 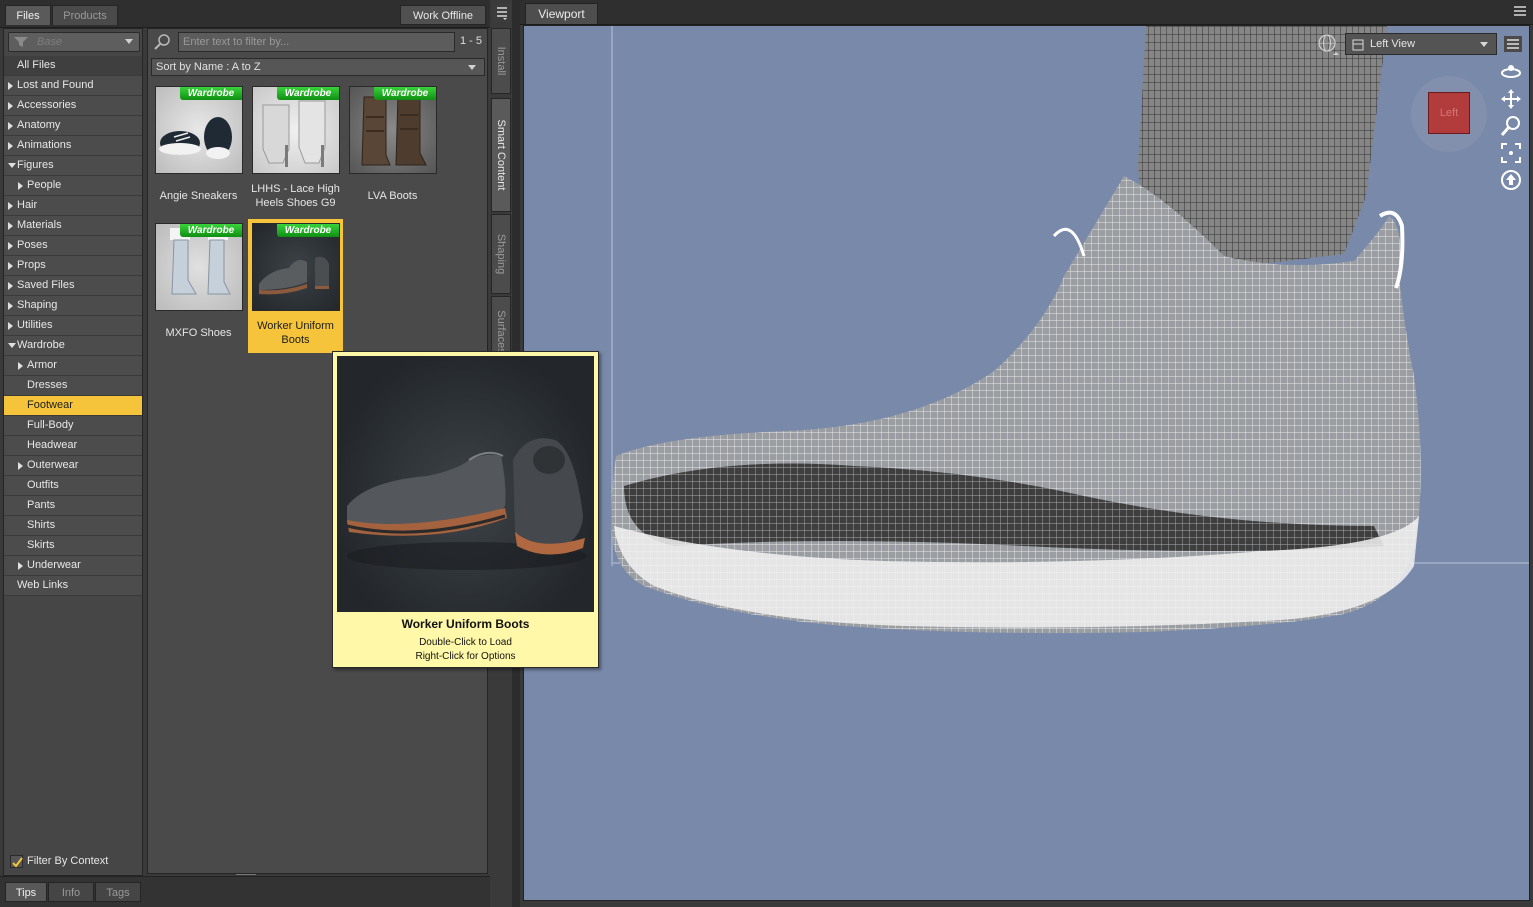 I want to click on category-item: Pants, so click(x=73, y=506).